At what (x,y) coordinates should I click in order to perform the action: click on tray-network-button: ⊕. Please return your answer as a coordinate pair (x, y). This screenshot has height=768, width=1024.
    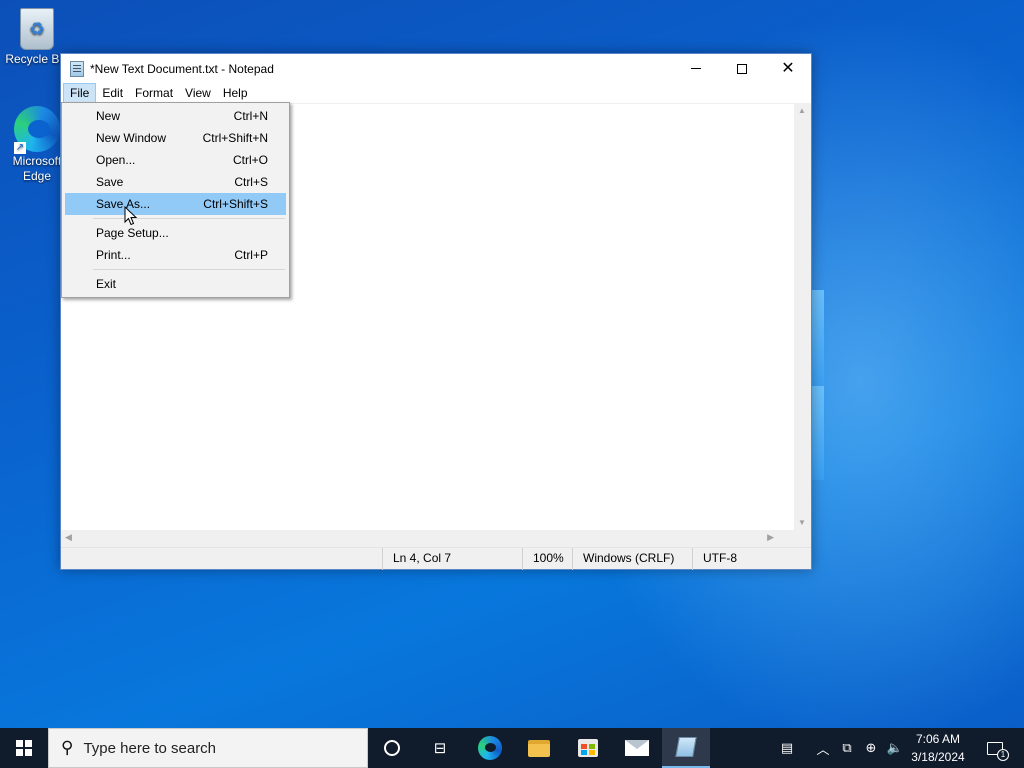
    Looking at the image, I should click on (871, 748).